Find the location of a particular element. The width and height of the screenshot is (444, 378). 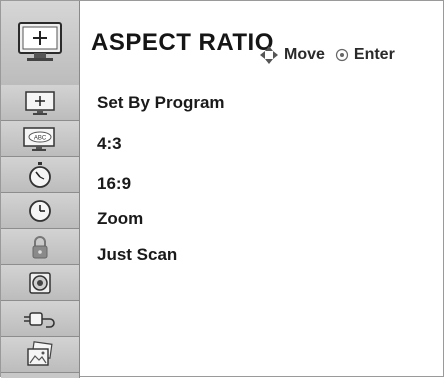

move-hint-label: Move is located at coordinates (304, 54).